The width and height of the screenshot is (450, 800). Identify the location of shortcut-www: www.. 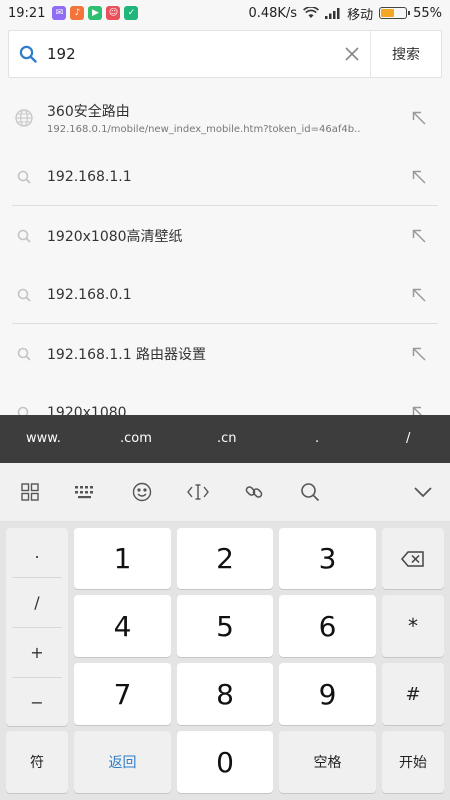
(43, 438).